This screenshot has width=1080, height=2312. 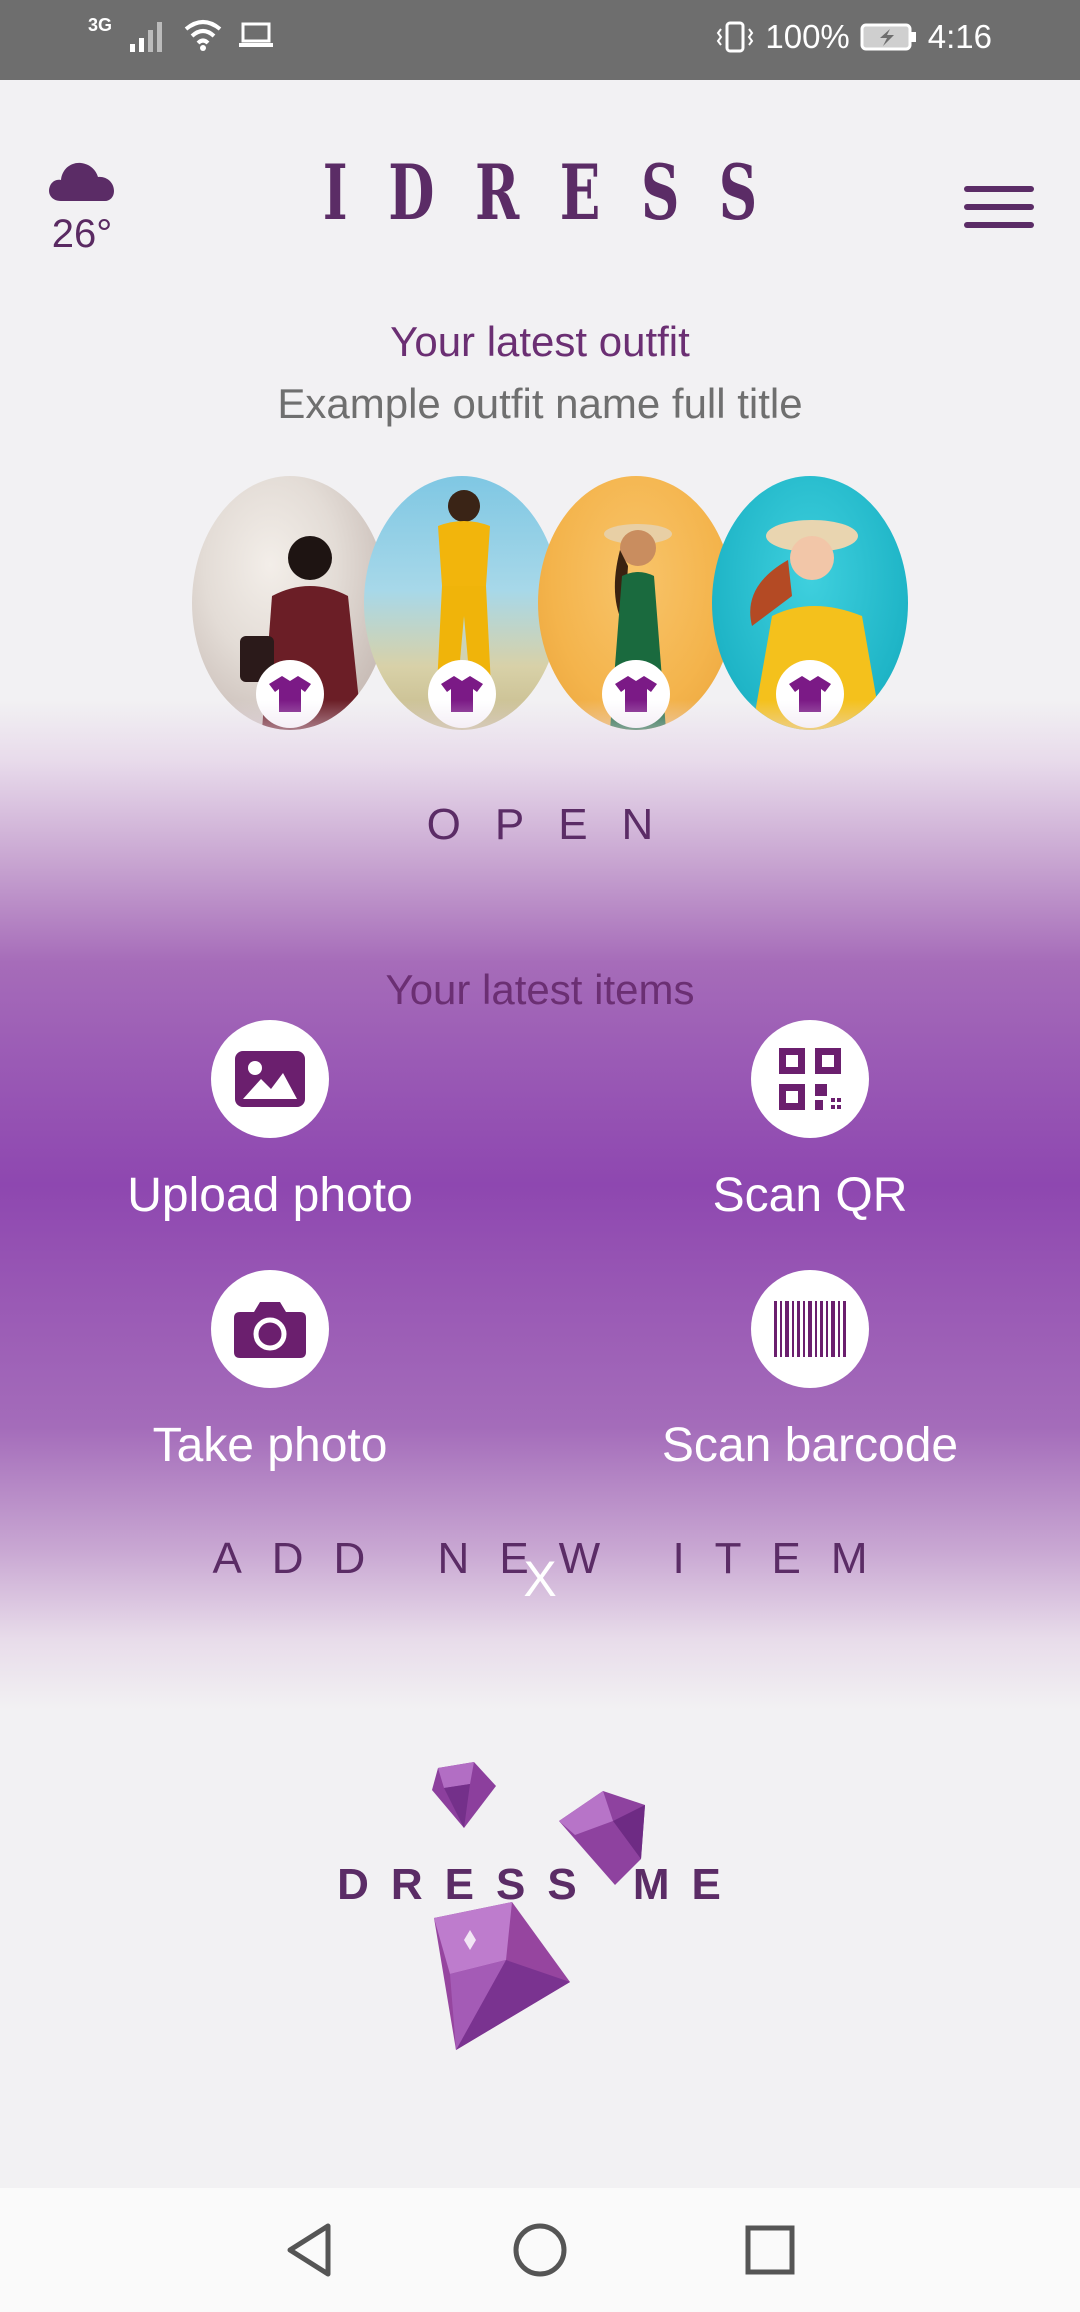 I want to click on status-left: 3G, so click(x=181, y=33).